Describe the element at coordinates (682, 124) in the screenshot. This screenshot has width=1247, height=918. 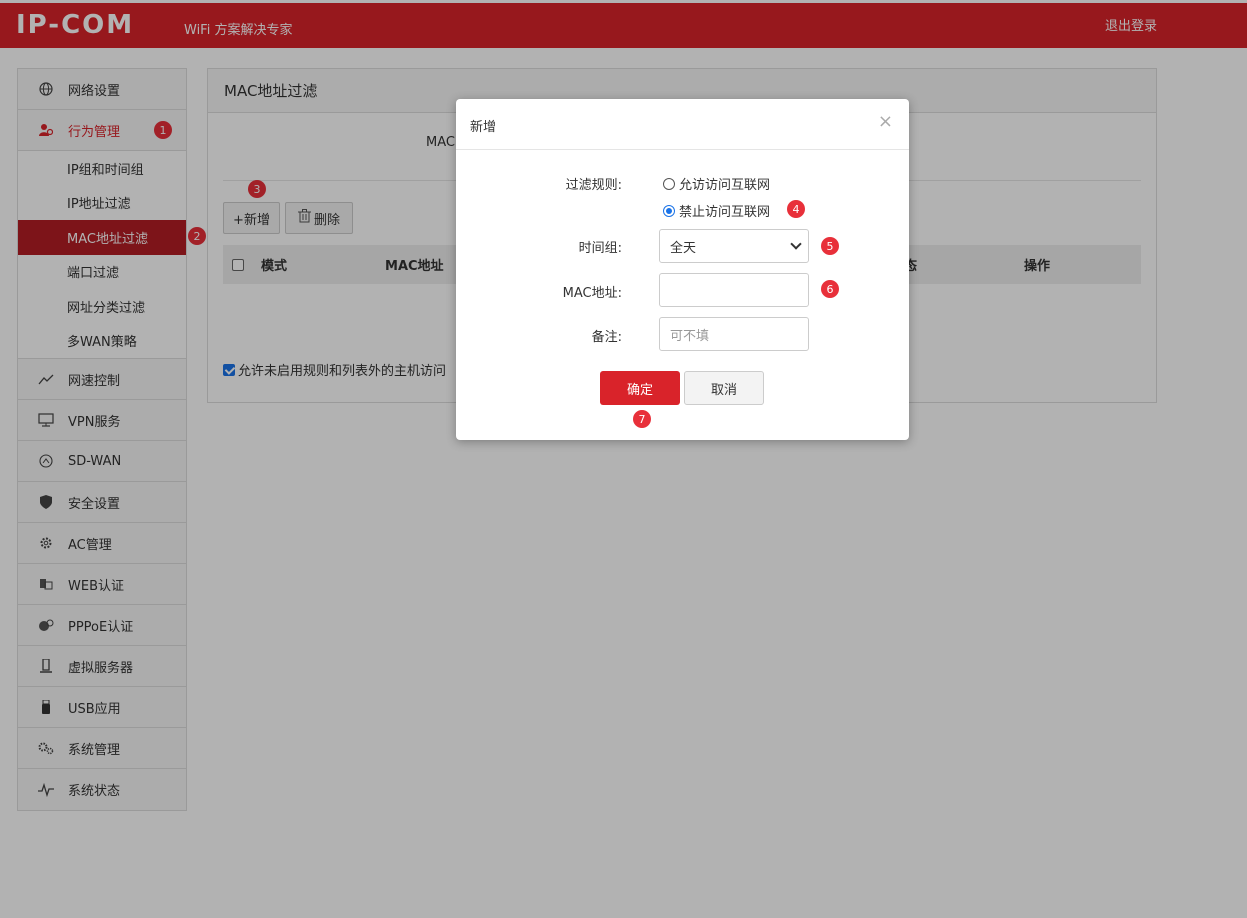
I see `dialog-header: 新增 ×` at that location.